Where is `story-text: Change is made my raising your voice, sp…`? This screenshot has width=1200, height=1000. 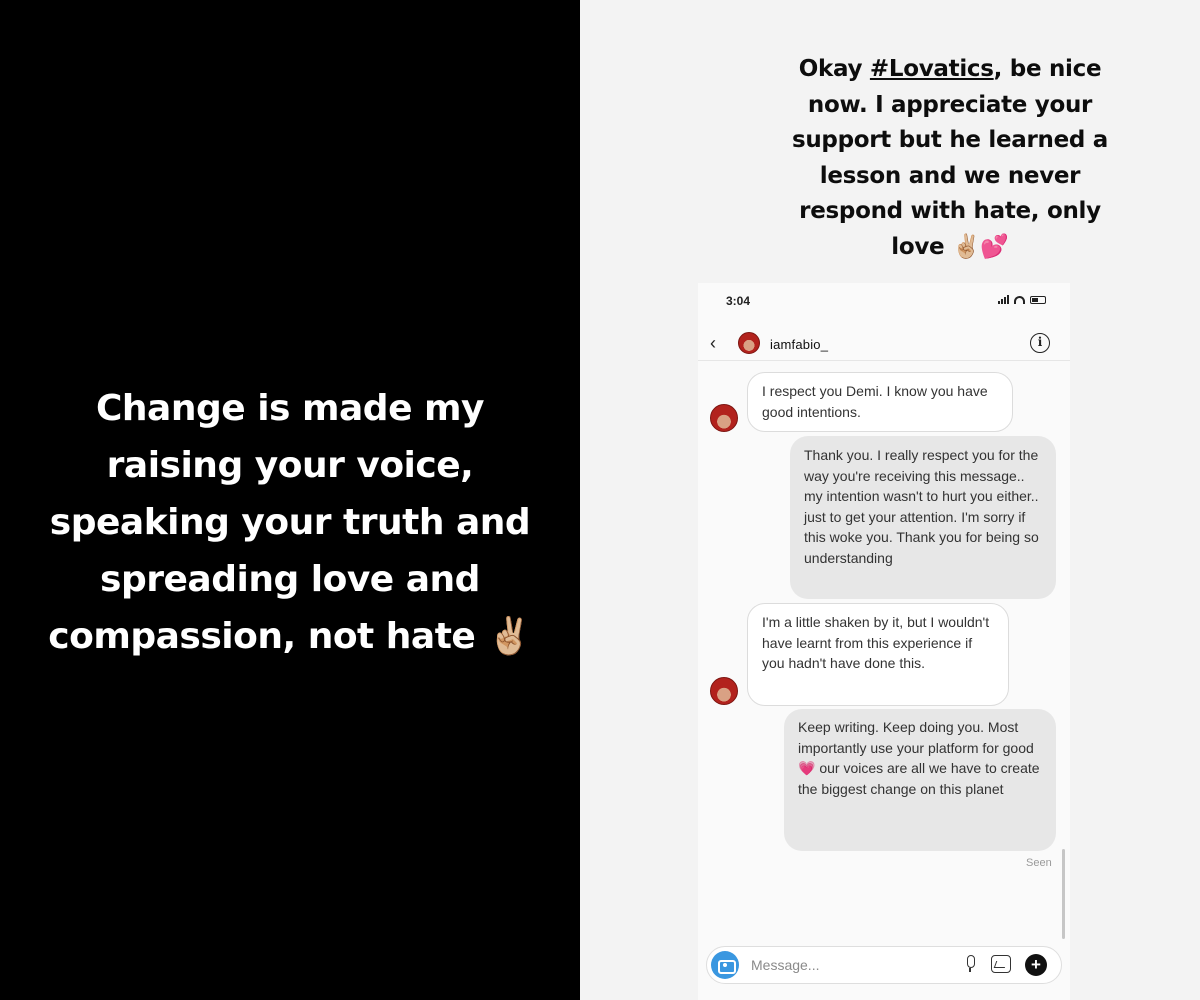
story-text: Change is made my raising your voice, sp… is located at coordinates (290, 522).